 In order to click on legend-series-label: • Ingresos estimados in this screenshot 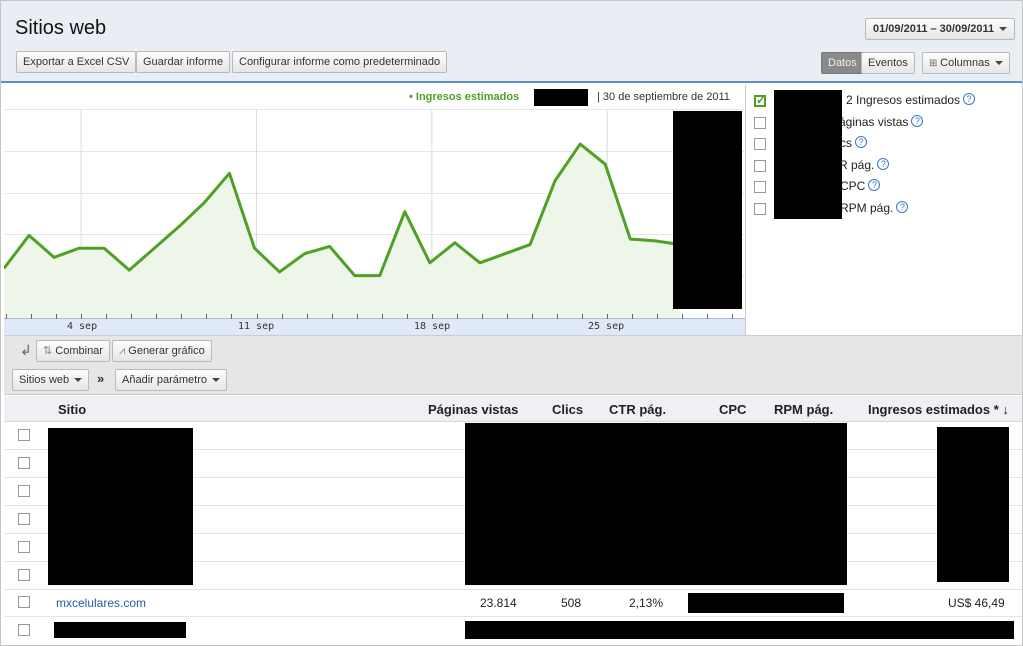, I will do `click(464, 97)`.